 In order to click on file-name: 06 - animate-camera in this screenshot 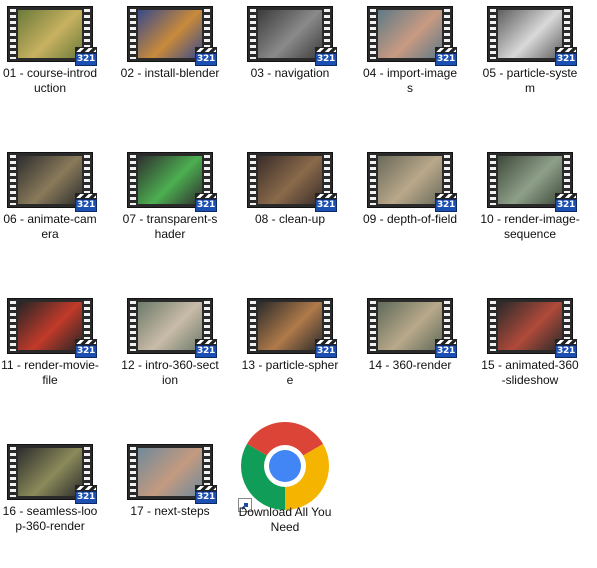, I will do `click(50, 226)`.